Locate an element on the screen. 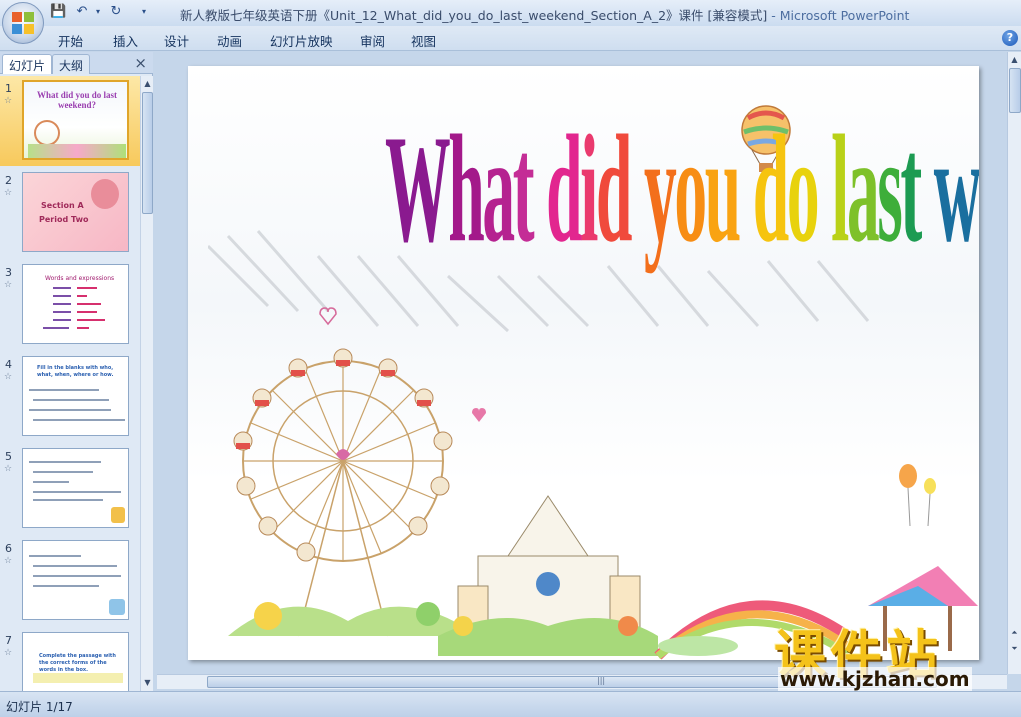 This screenshot has height=717, width=1021. slide-thumbnail-2: 2 ☆ Section A Period Two is located at coordinates (70, 213).